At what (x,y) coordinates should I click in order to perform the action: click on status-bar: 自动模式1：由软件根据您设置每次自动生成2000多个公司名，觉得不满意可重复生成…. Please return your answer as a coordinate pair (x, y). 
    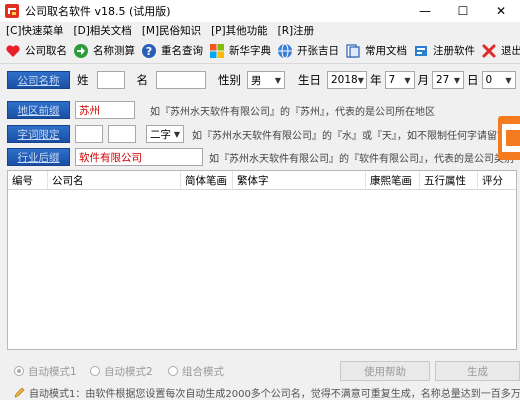
    Looking at the image, I should click on (260, 392).